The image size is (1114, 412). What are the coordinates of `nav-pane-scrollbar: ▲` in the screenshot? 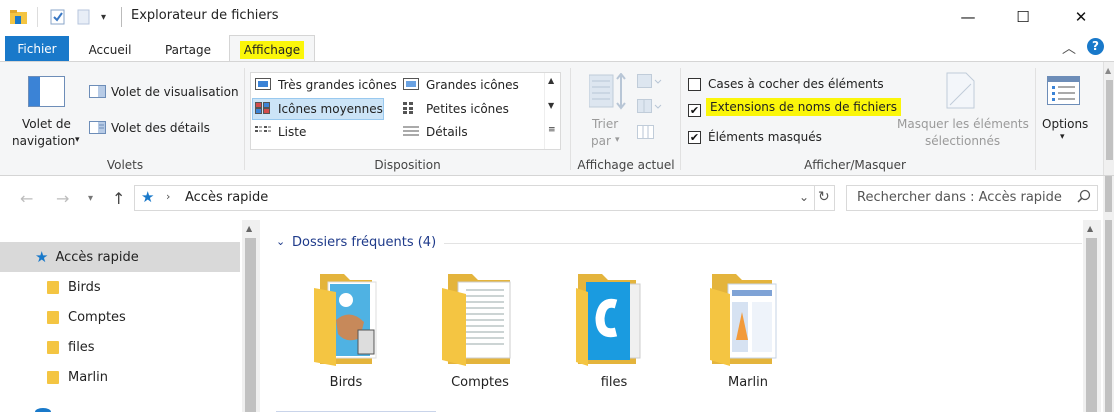 It's located at (251, 316).